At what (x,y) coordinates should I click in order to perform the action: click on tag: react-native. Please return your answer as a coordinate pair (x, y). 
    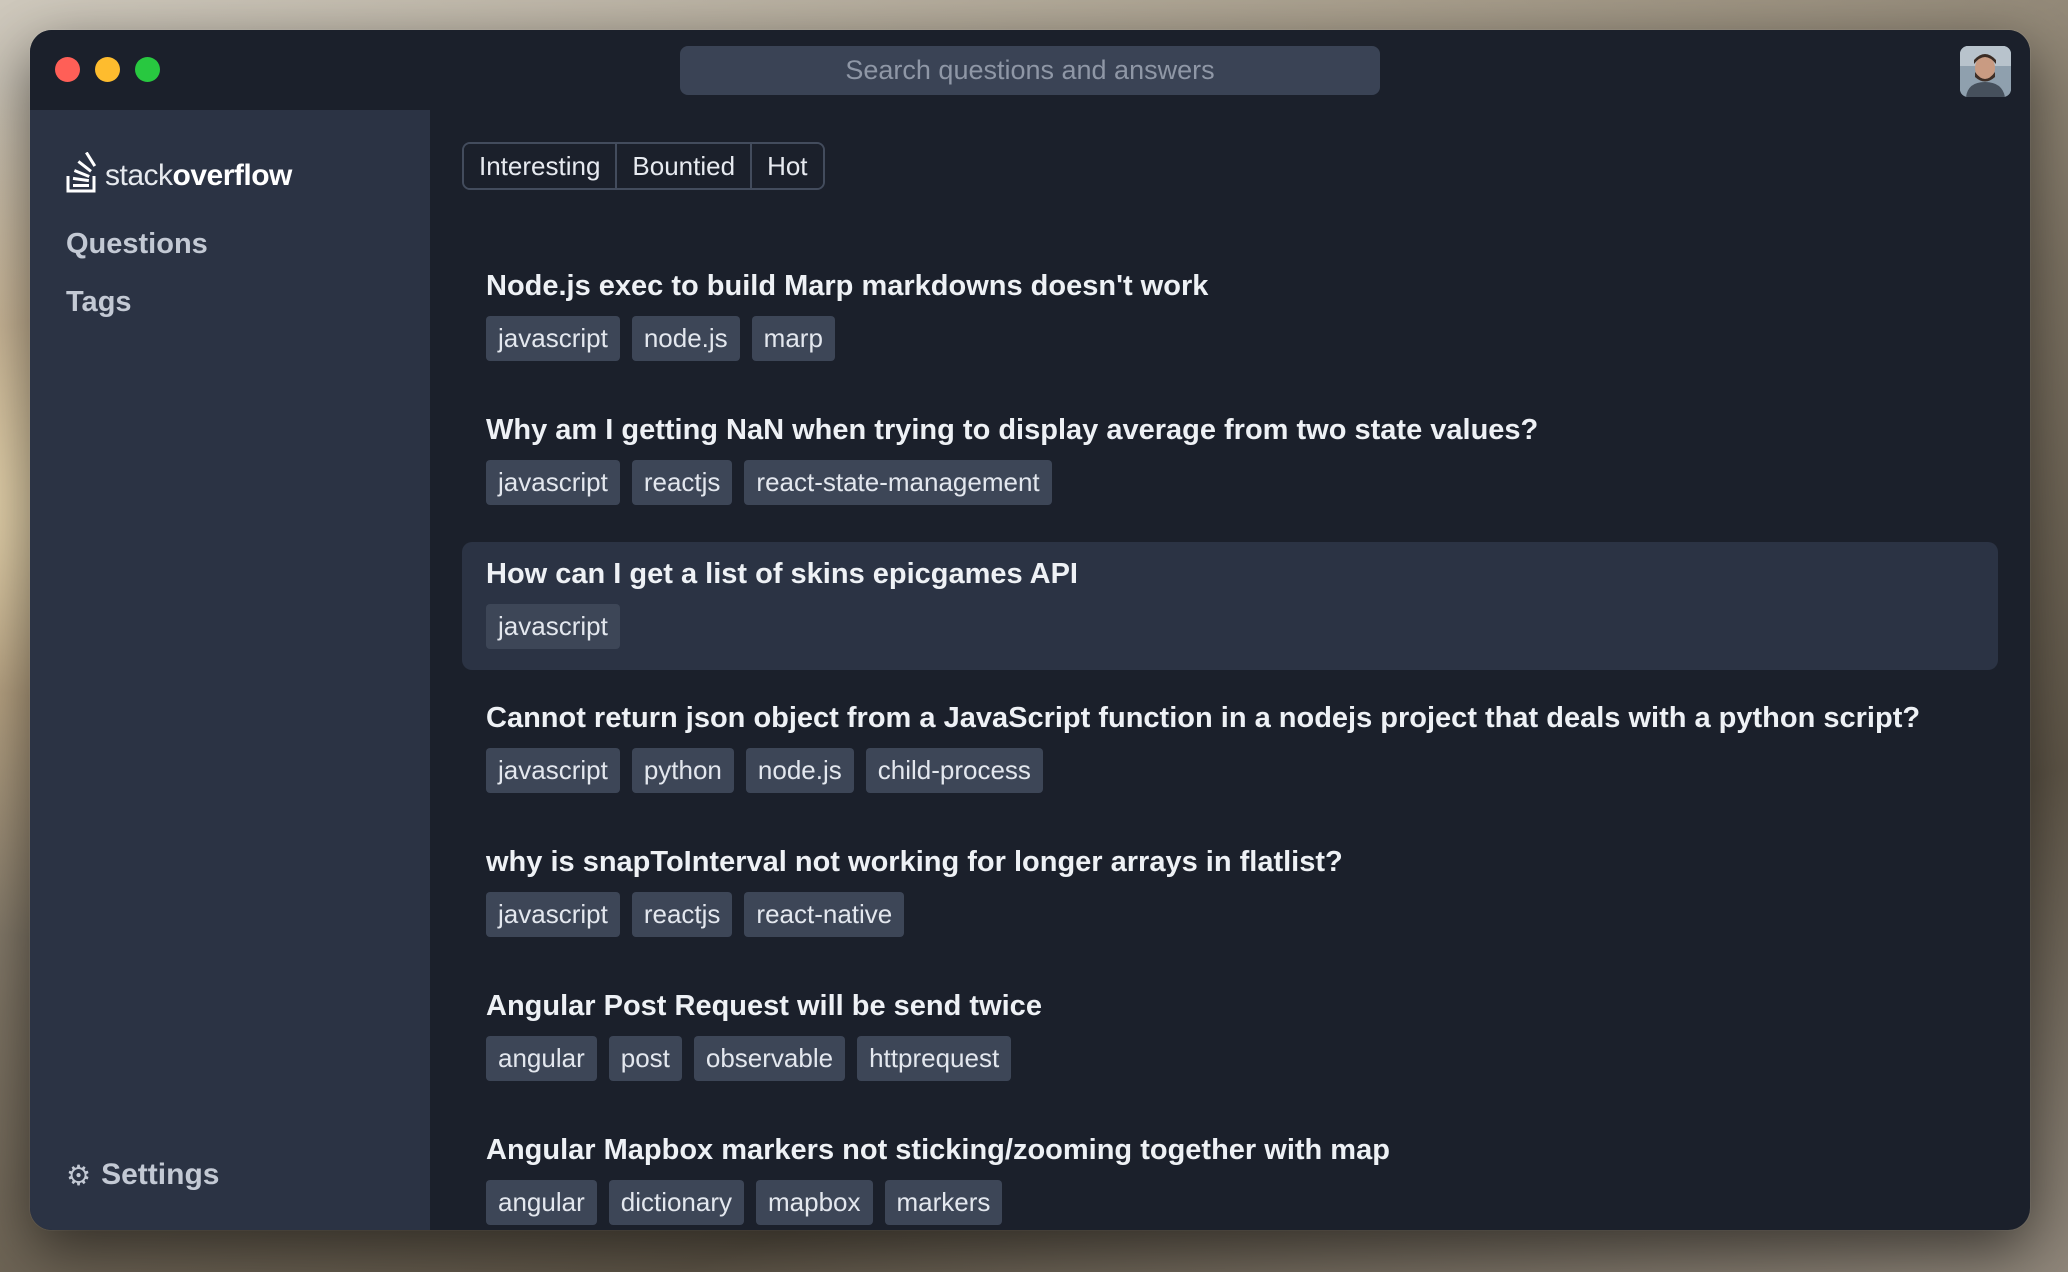
    Looking at the image, I should click on (824, 914).